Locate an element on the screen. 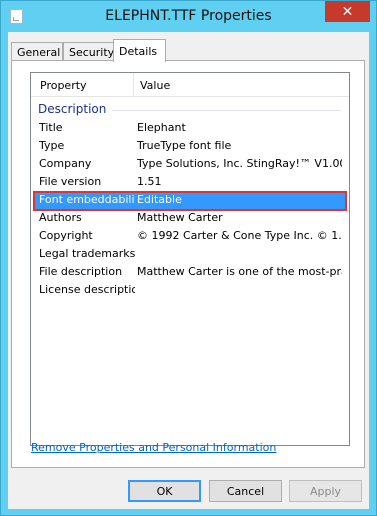 Image resolution: width=377 pixels, height=516 pixels. row-legal-trademarks: Legal trademarks is located at coordinates (189, 254).